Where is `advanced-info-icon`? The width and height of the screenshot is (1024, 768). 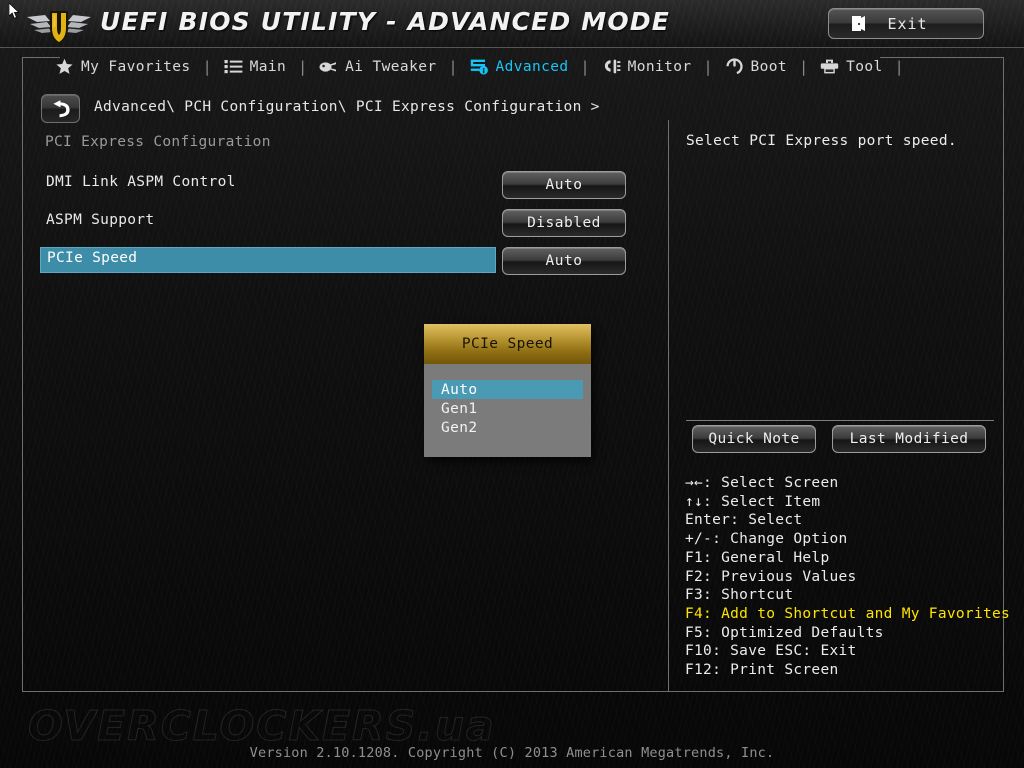 advanced-info-icon is located at coordinates (479, 67).